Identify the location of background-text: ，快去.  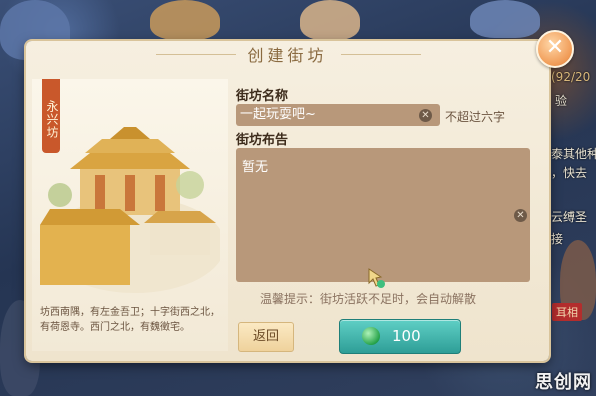
(569, 173).